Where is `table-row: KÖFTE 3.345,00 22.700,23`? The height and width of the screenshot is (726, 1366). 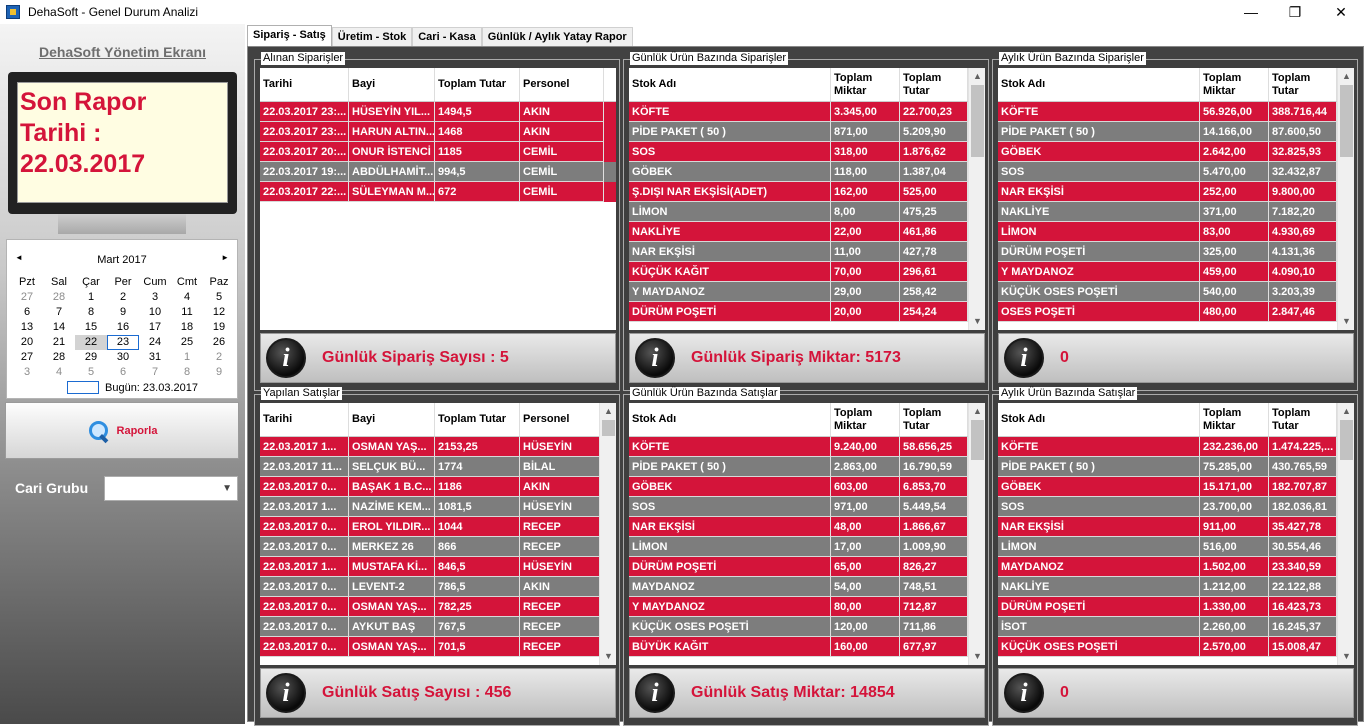 table-row: KÖFTE 3.345,00 22.700,23 is located at coordinates (807, 112).